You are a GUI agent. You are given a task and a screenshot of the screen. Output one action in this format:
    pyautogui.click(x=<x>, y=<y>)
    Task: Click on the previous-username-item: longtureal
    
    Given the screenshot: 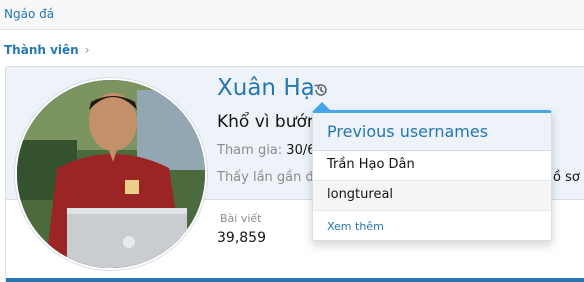 What is the action you would take?
    pyautogui.click(x=432, y=196)
    